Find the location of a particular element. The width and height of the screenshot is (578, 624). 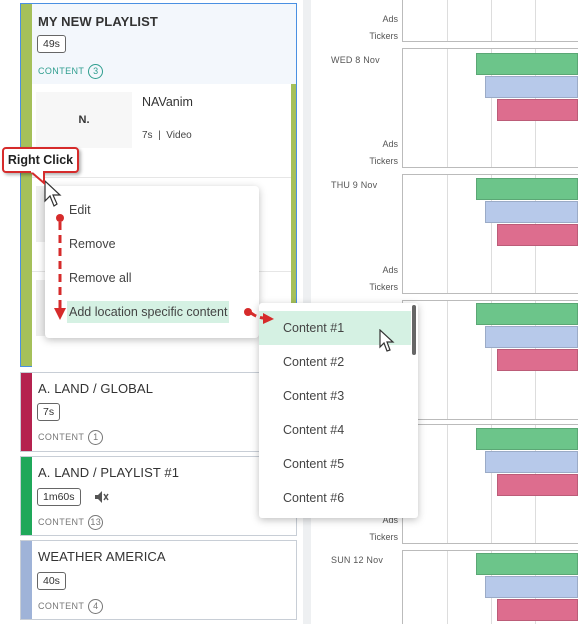

playlist-card: WEATHER AMERICA 40s CONTENT 4 is located at coordinates (158, 580).